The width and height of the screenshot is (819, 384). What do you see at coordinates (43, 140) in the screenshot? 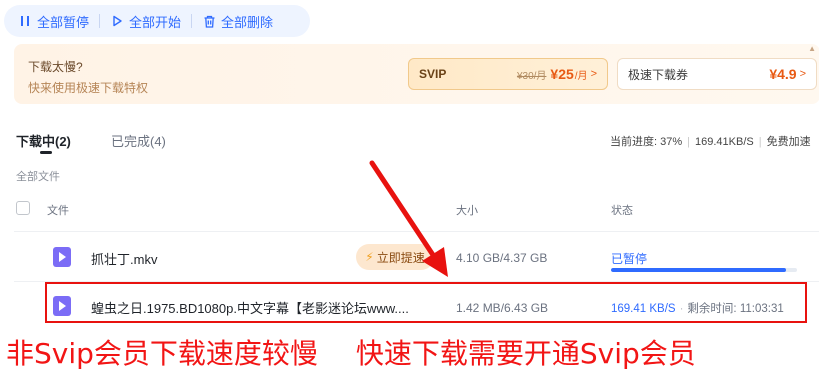
I see `tab-downloading: 下载中(2)` at bounding box center [43, 140].